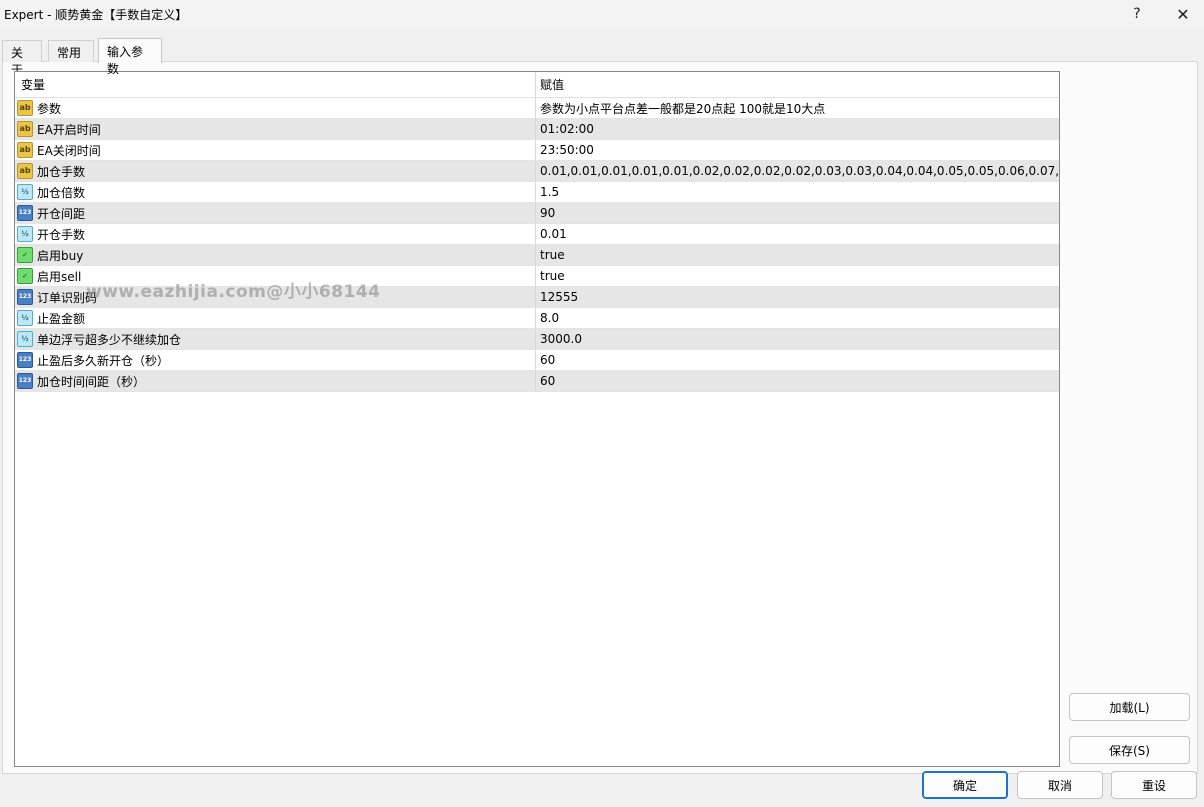  Describe the element at coordinates (91, 381) in the screenshot. I see `variable-name: 加仓时间间距（秒）` at that location.